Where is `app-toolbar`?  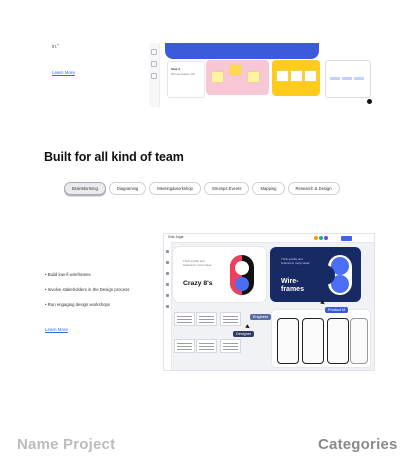 app-toolbar is located at coordinates (168, 306).